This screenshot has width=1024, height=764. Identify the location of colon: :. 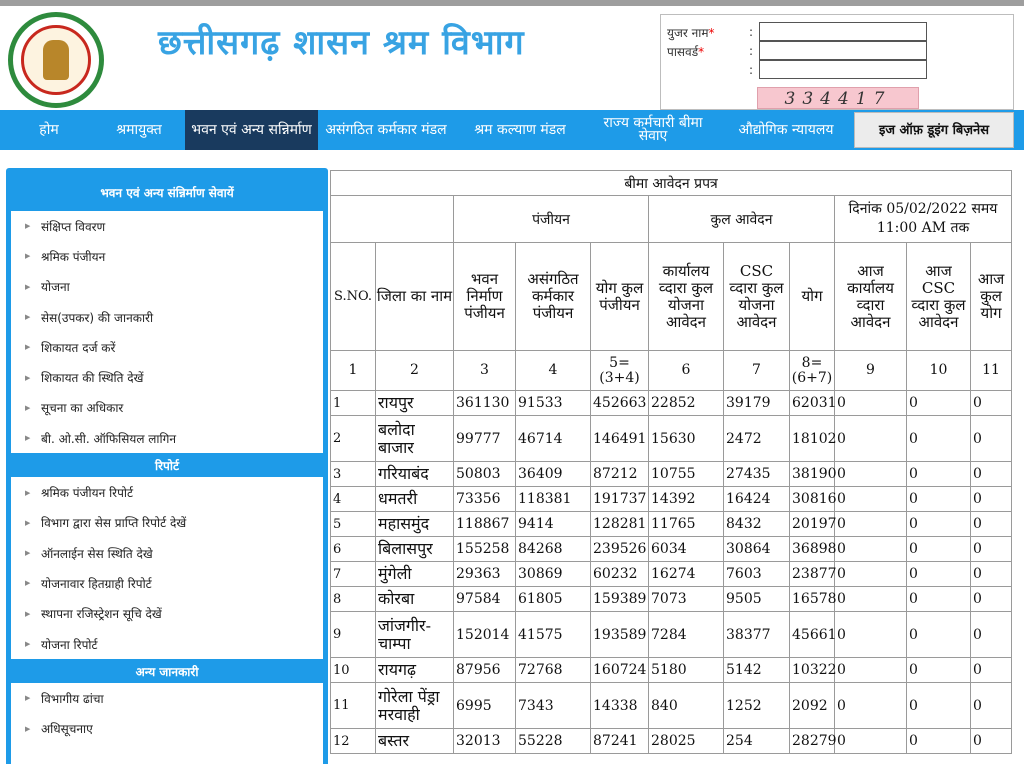
(751, 70).